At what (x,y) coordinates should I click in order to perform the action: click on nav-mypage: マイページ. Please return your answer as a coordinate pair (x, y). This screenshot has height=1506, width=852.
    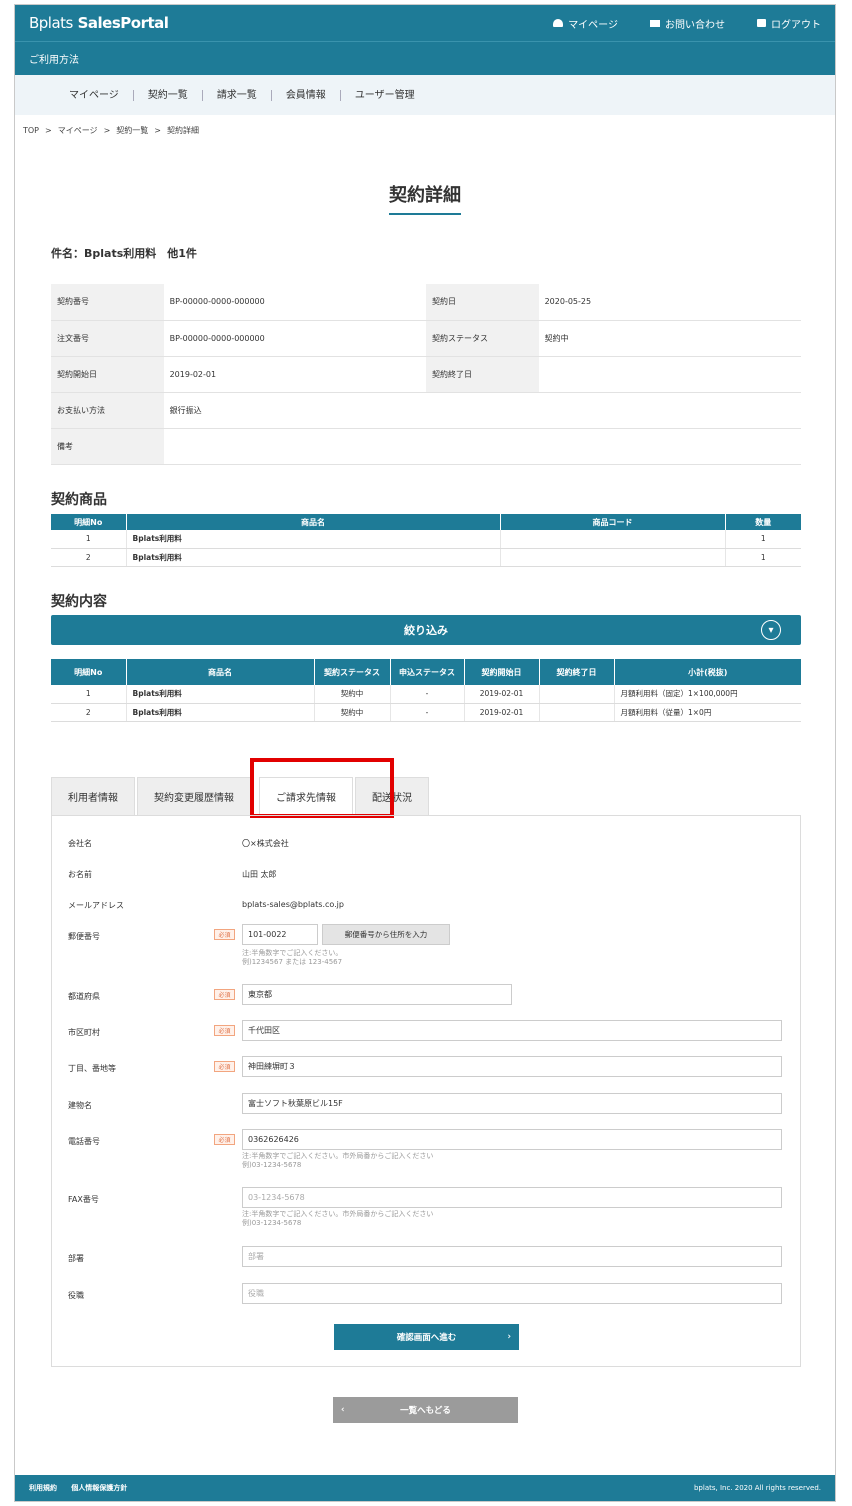
    Looking at the image, I should click on (585, 23).